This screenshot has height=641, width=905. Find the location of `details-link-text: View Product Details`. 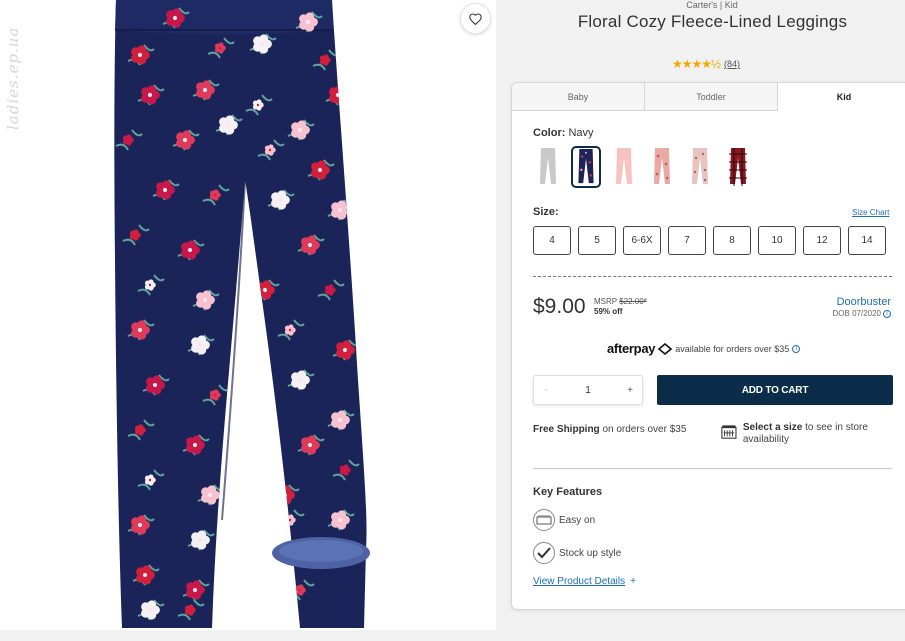

details-link-text: View Product Details is located at coordinates (579, 581).